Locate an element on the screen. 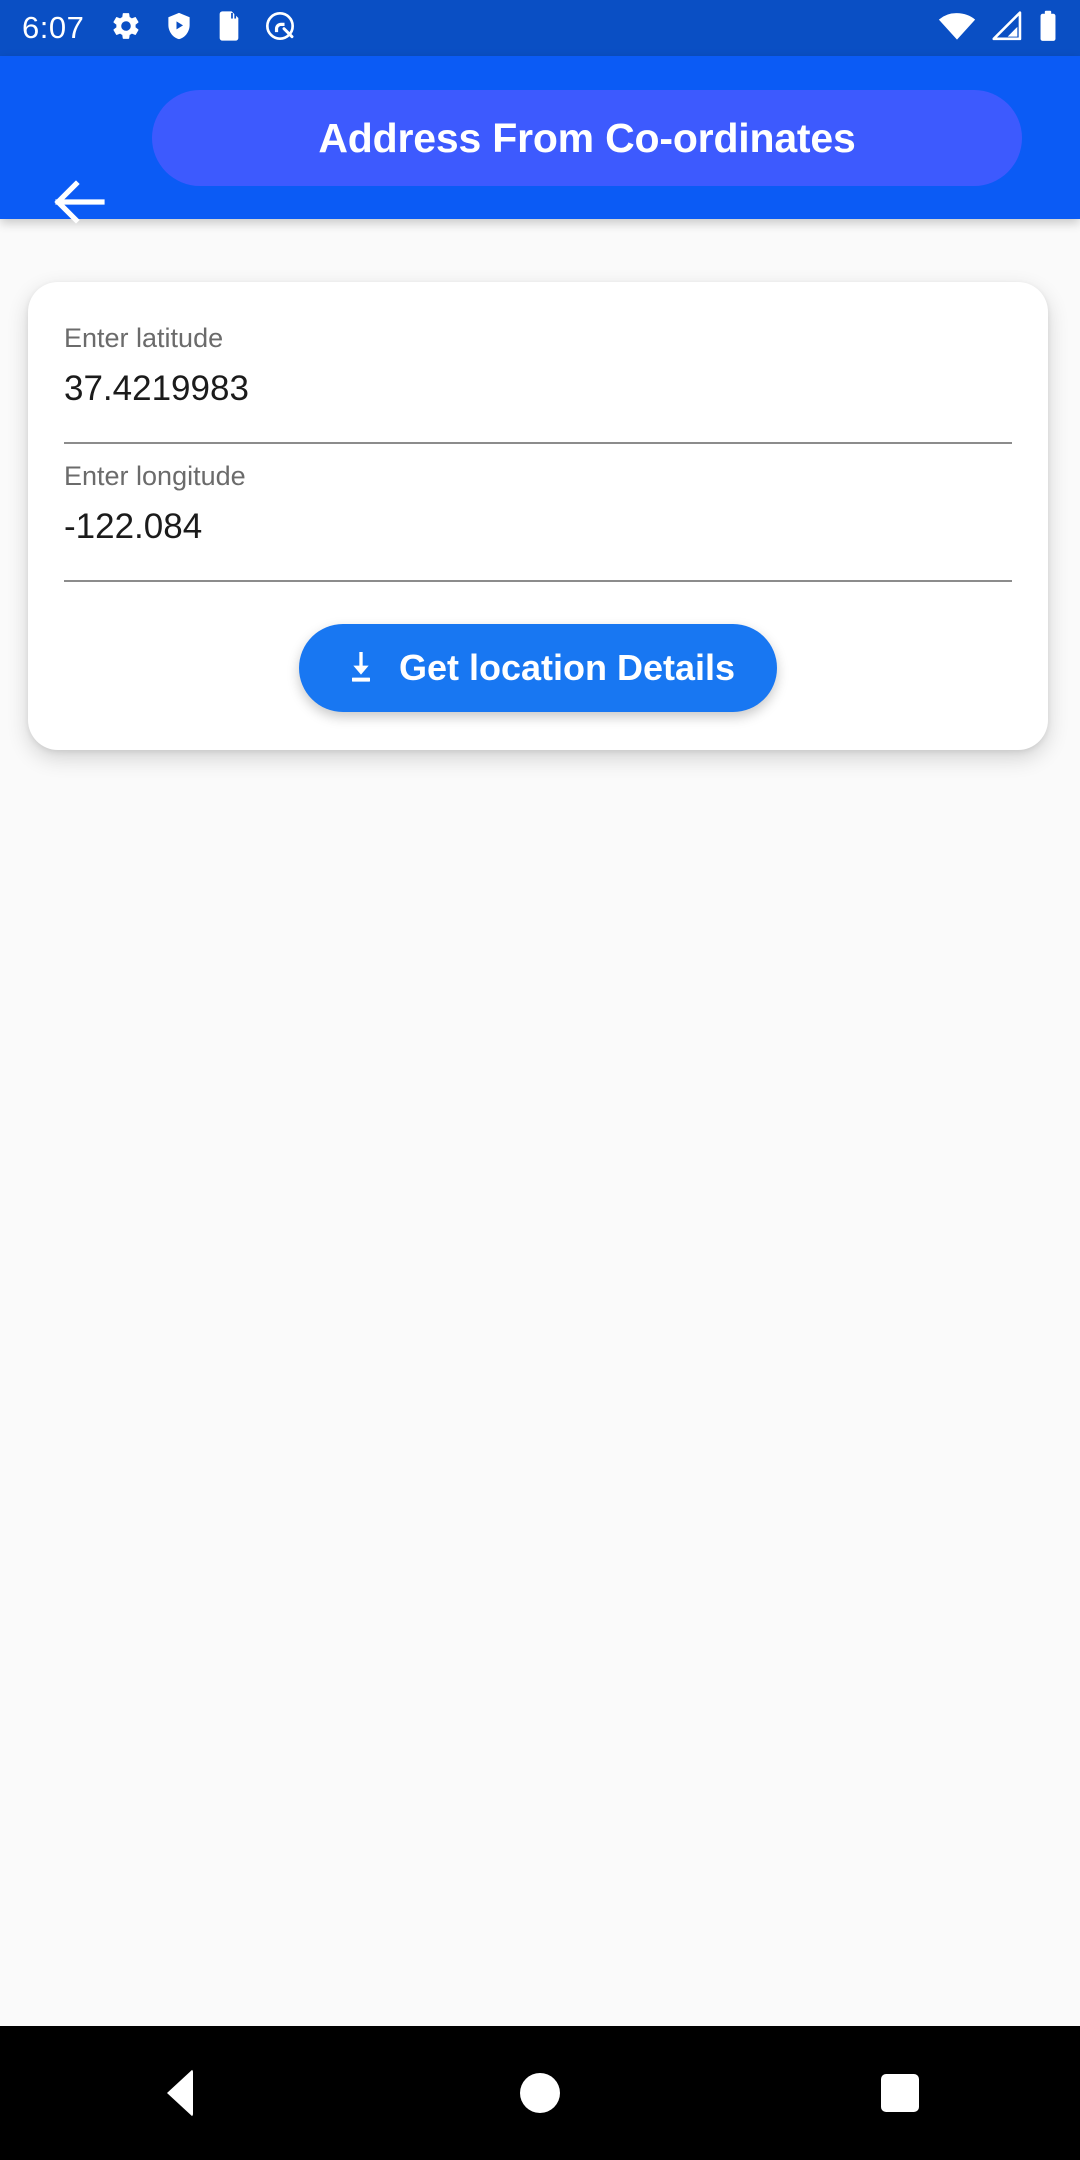 This screenshot has height=2160, width=1080. battery-icon is located at coordinates (1048, 28).